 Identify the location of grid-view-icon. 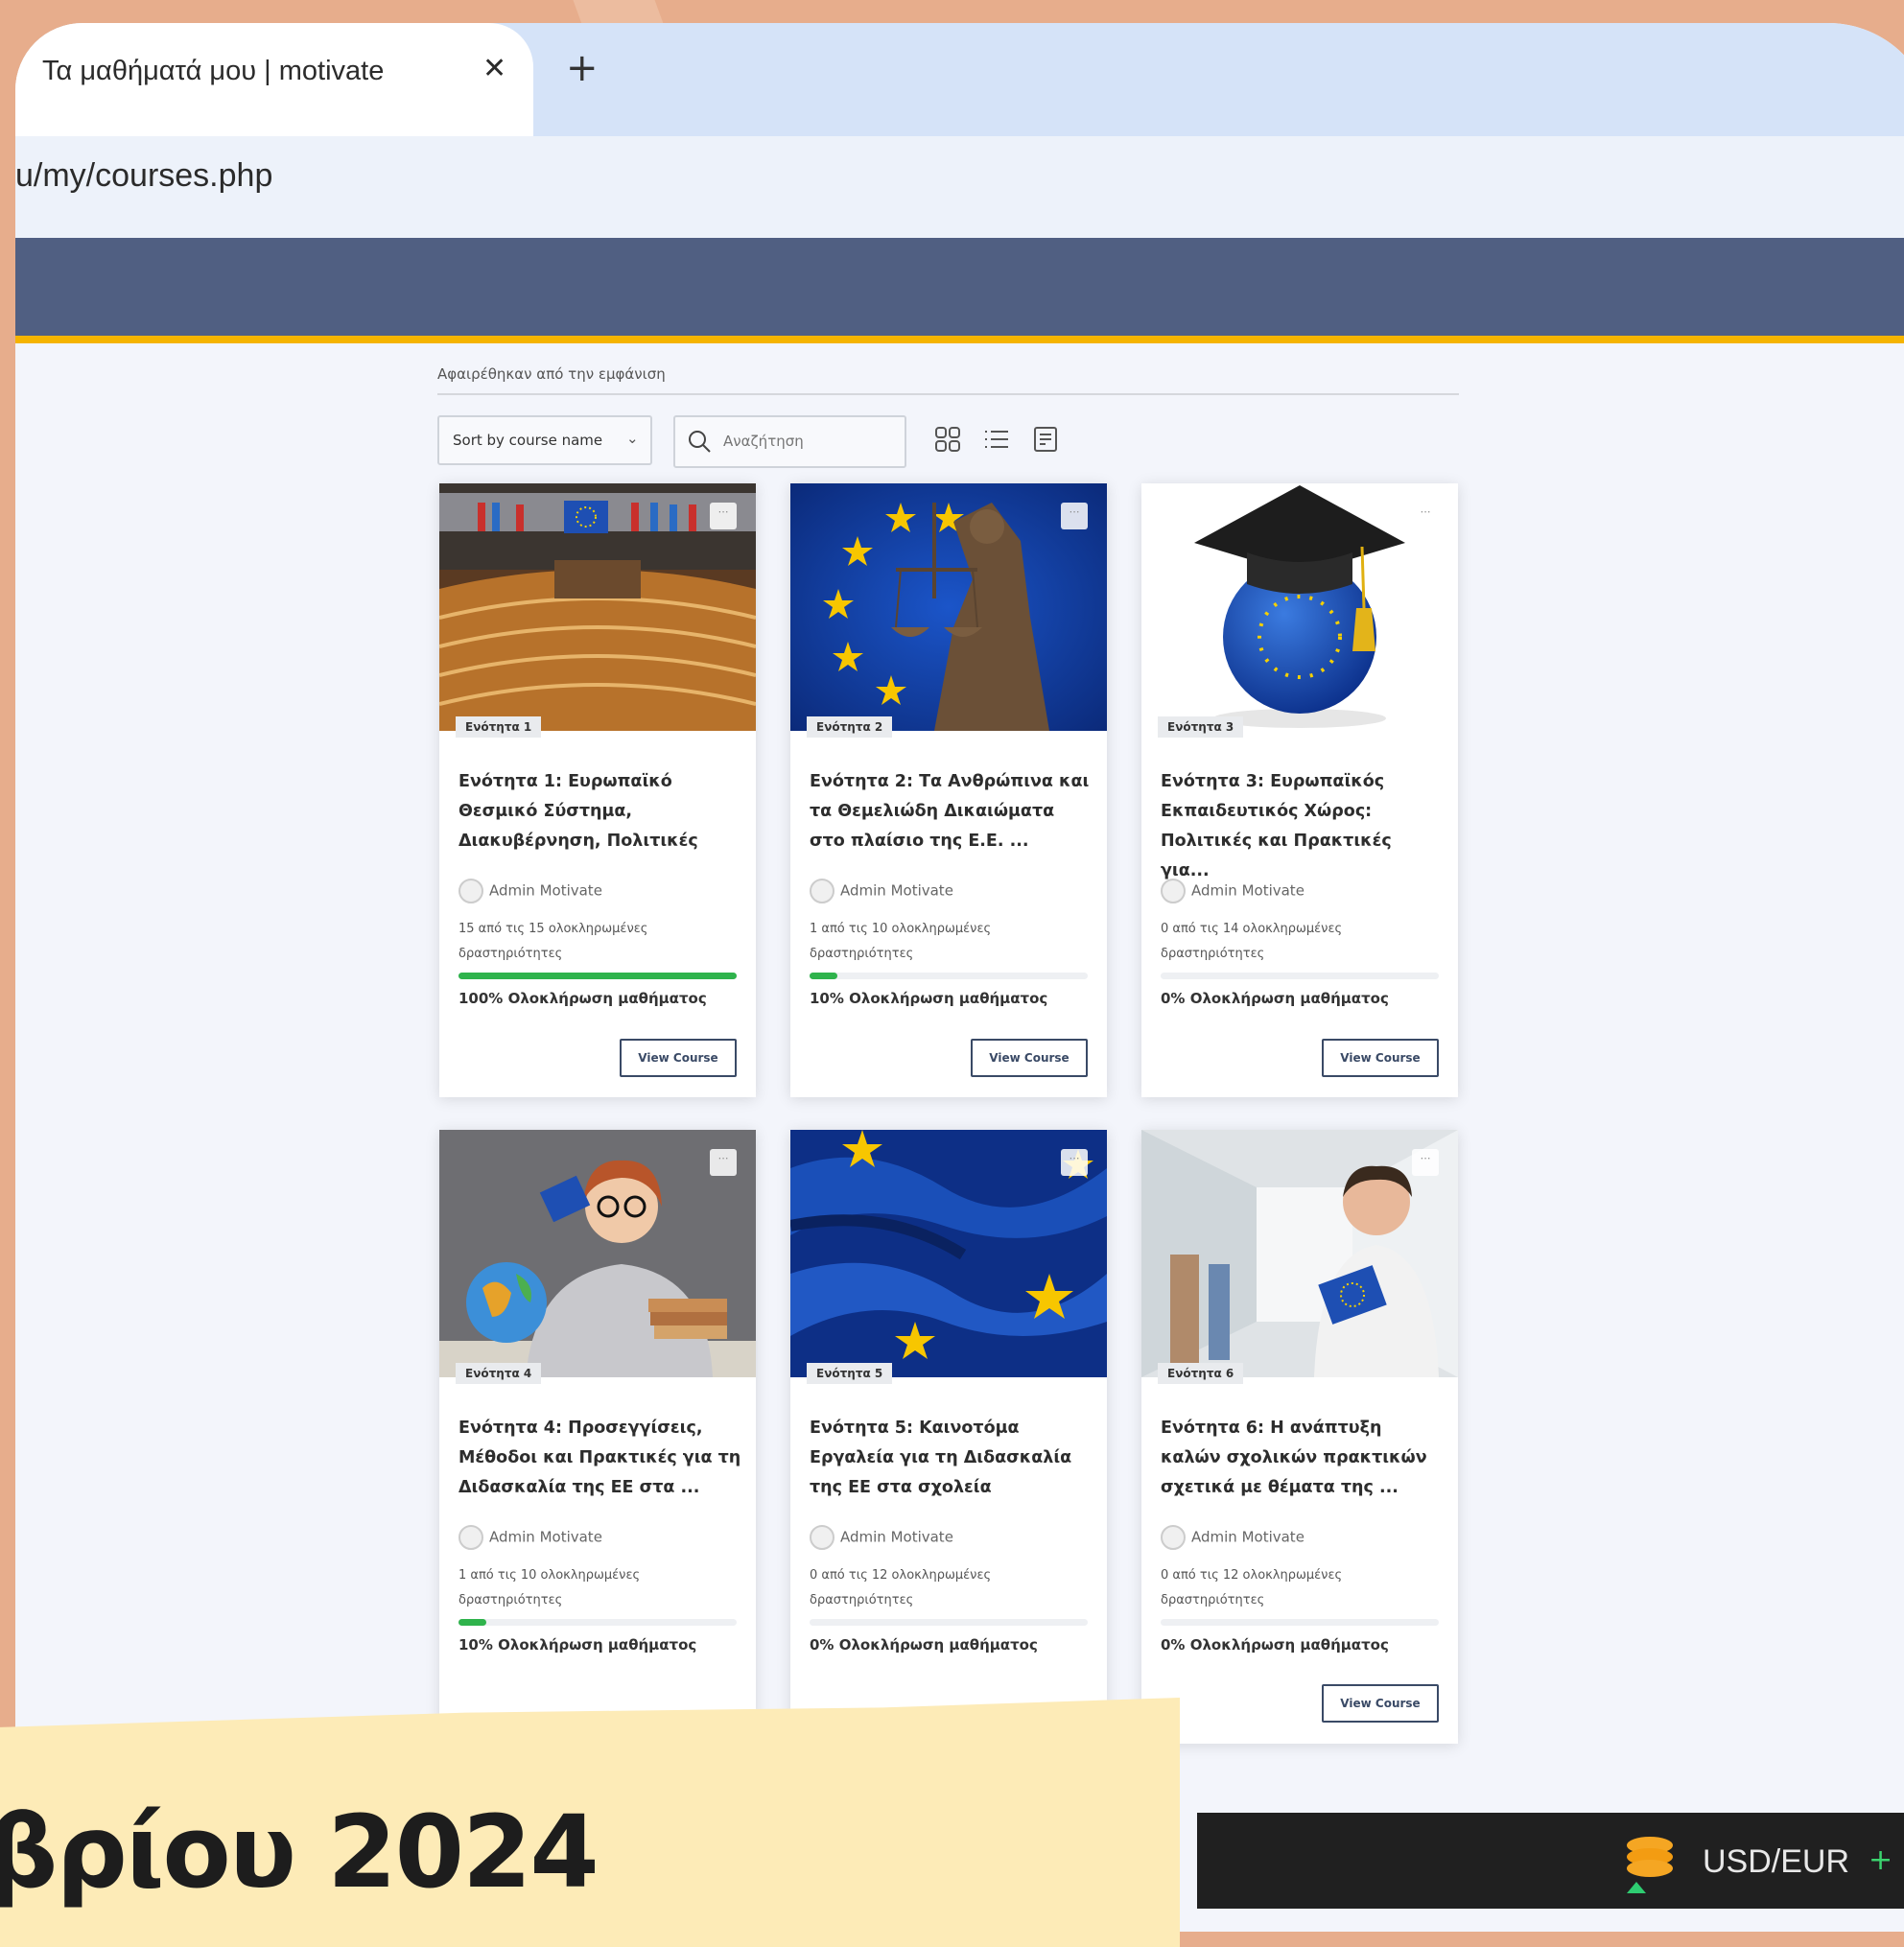
(947, 439).